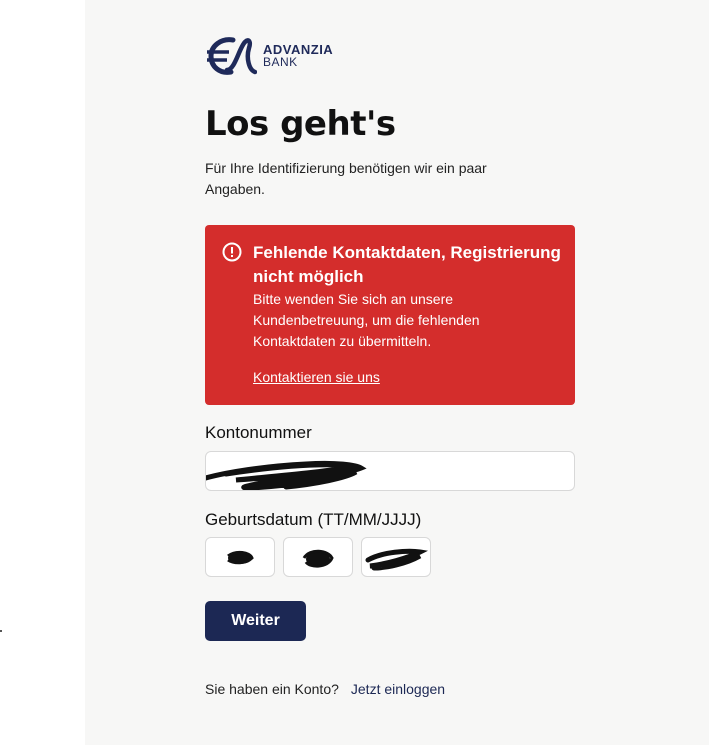 This screenshot has height=745, width=709. Describe the element at coordinates (316, 377) in the screenshot. I see `contact-us-link: Kontaktieren sie uns` at that location.